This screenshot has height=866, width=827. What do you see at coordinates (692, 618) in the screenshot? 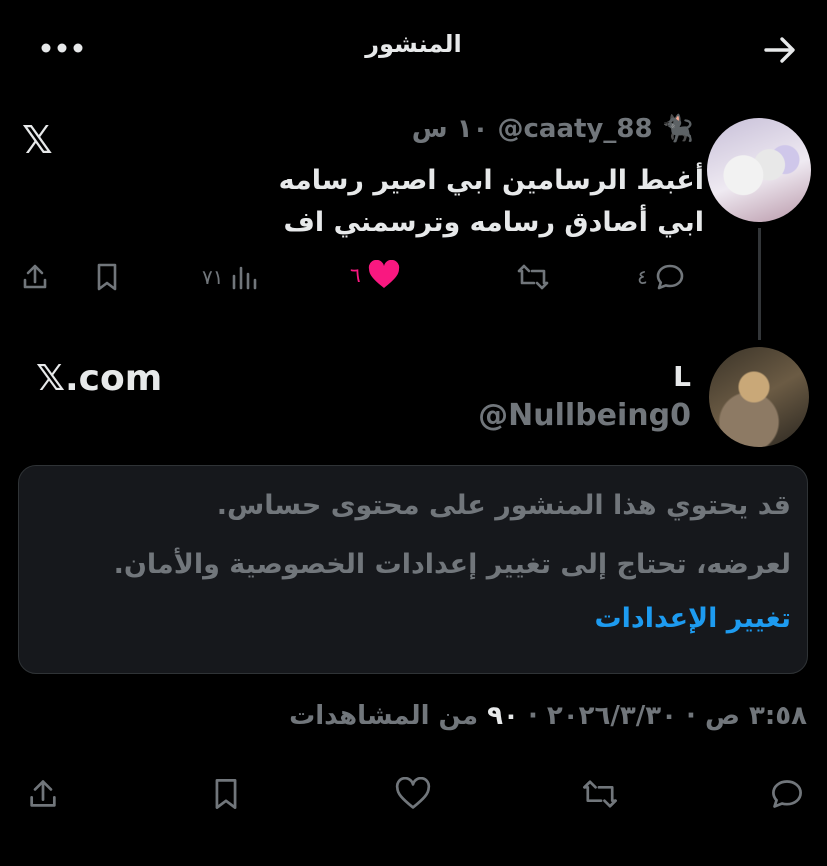
I see `change-settings-link: تغيير الإعدادات` at bounding box center [692, 618].